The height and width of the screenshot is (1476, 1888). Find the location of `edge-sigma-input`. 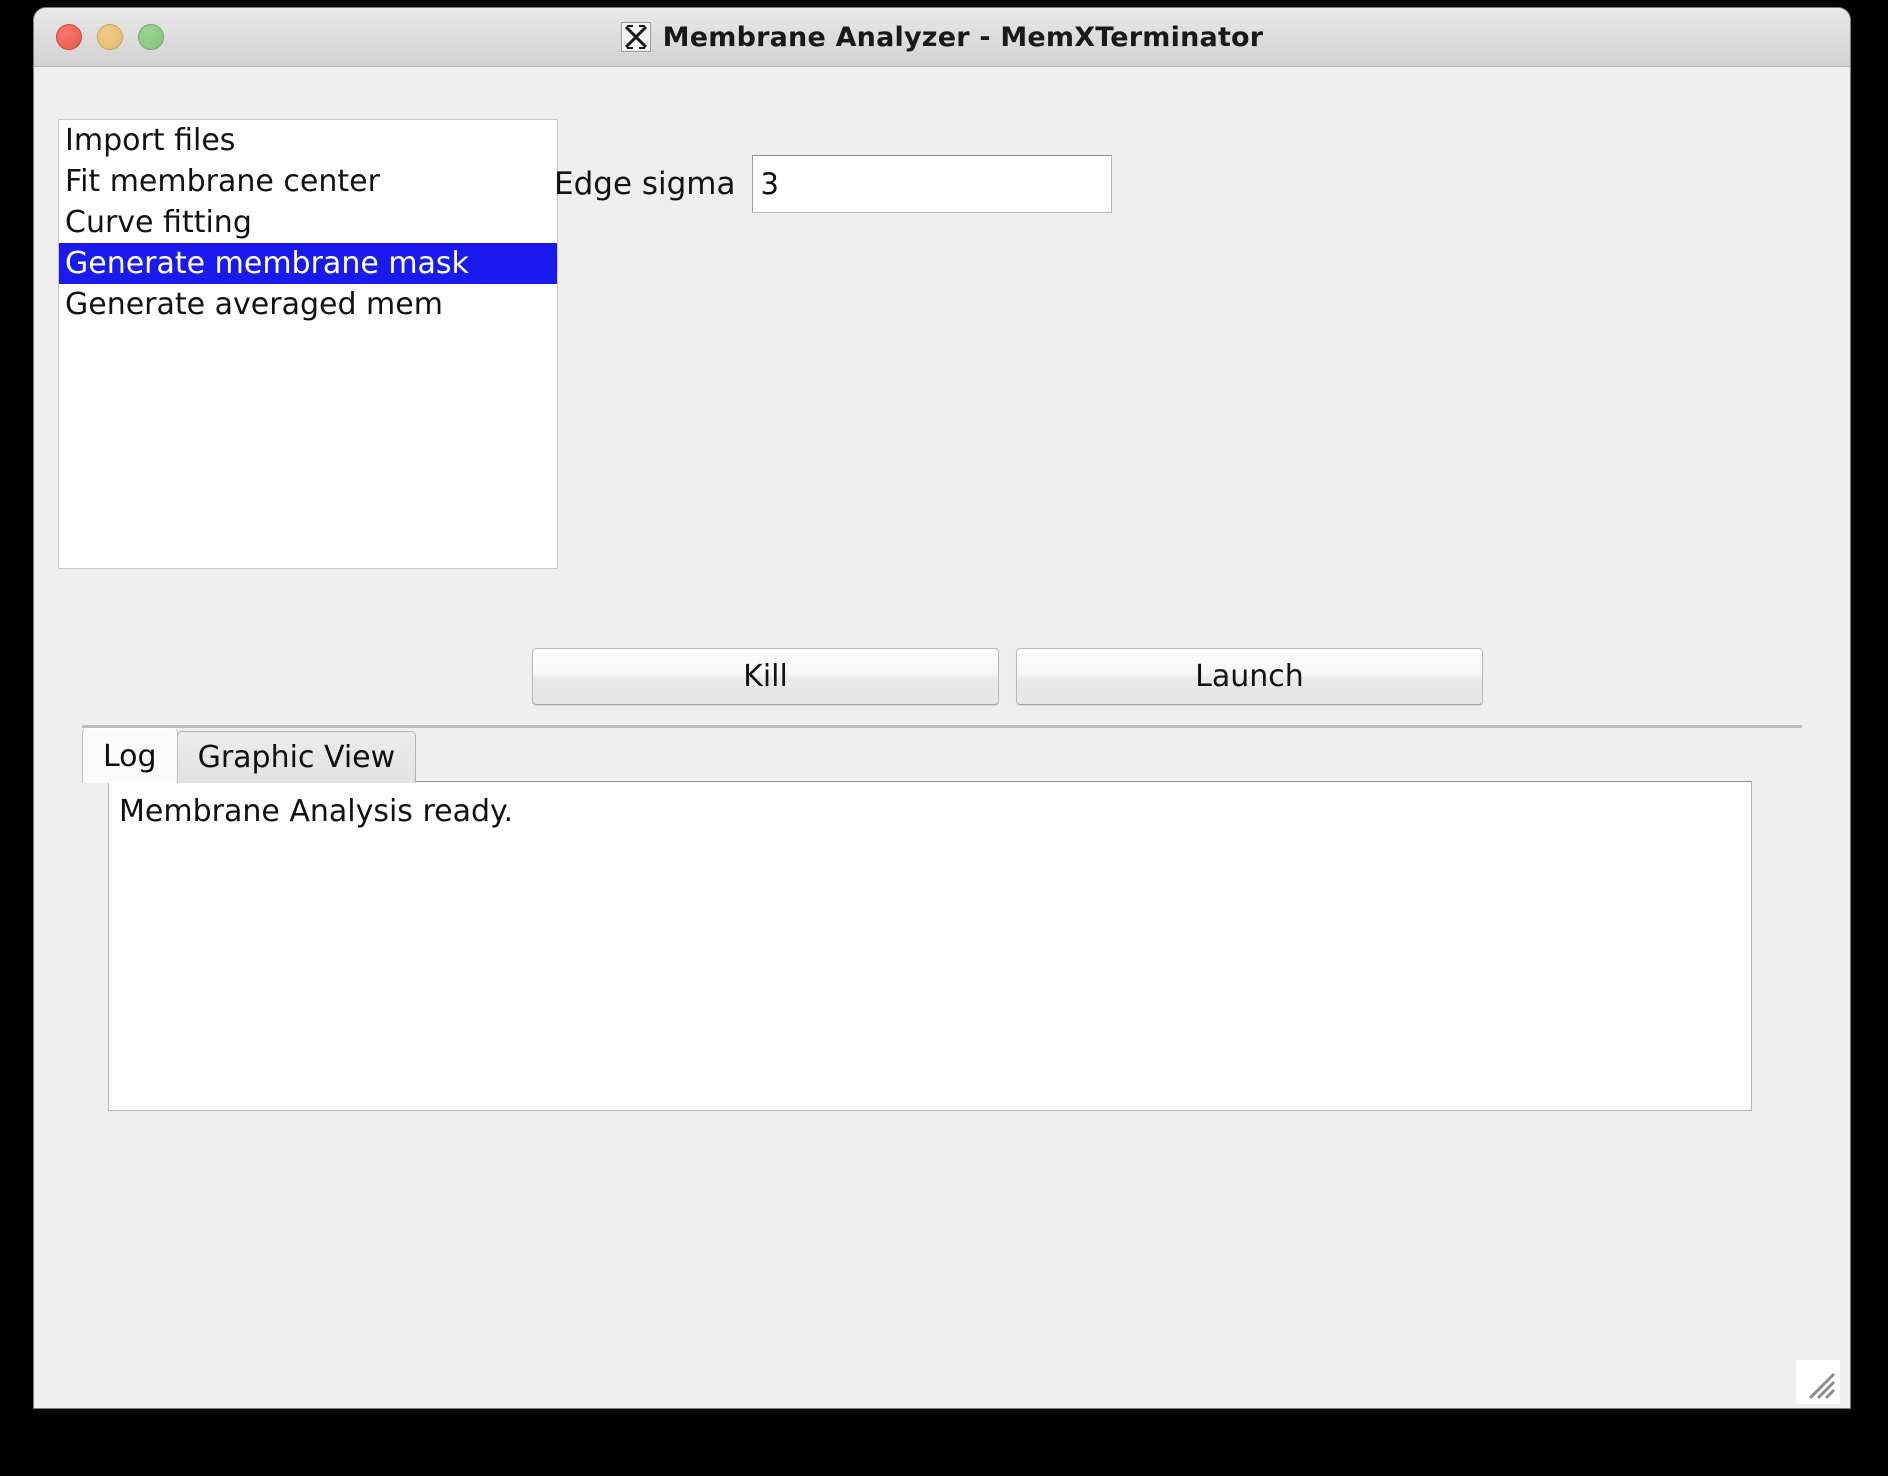

edge-sigma-input is located at coordinates (931, 184).